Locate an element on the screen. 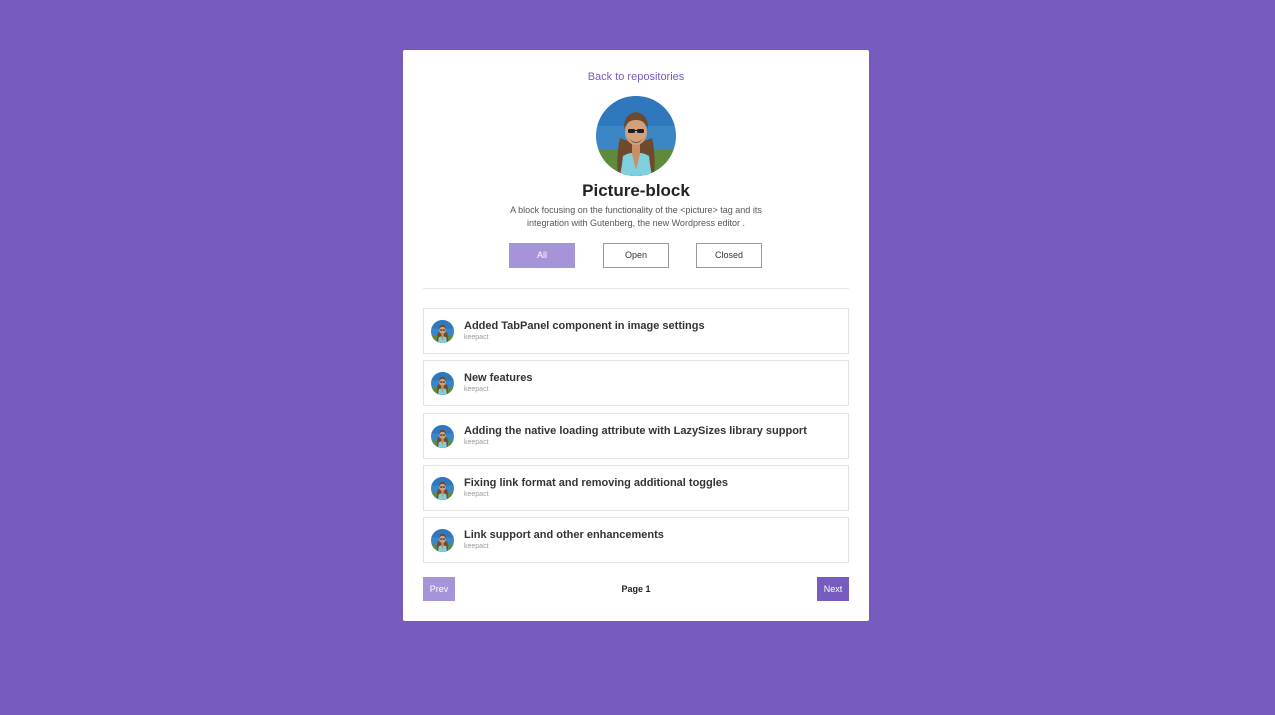 This screenshot has width=1275, height=715. divider is located at coordinates (636, 288).